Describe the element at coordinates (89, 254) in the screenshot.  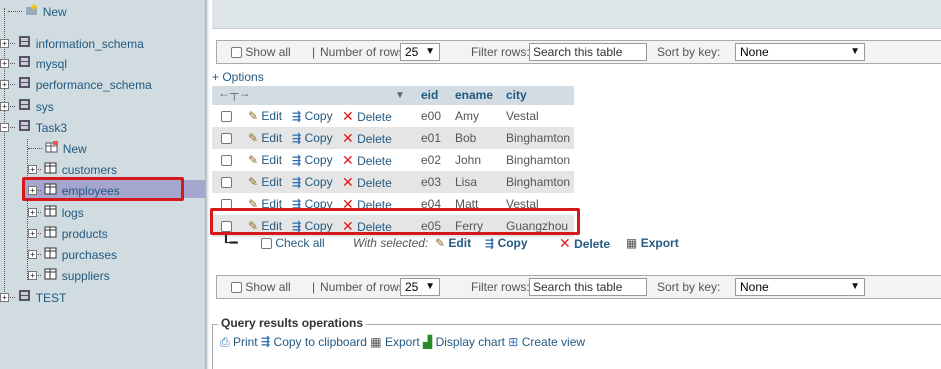
I see `nav-label: purchases` at that location.